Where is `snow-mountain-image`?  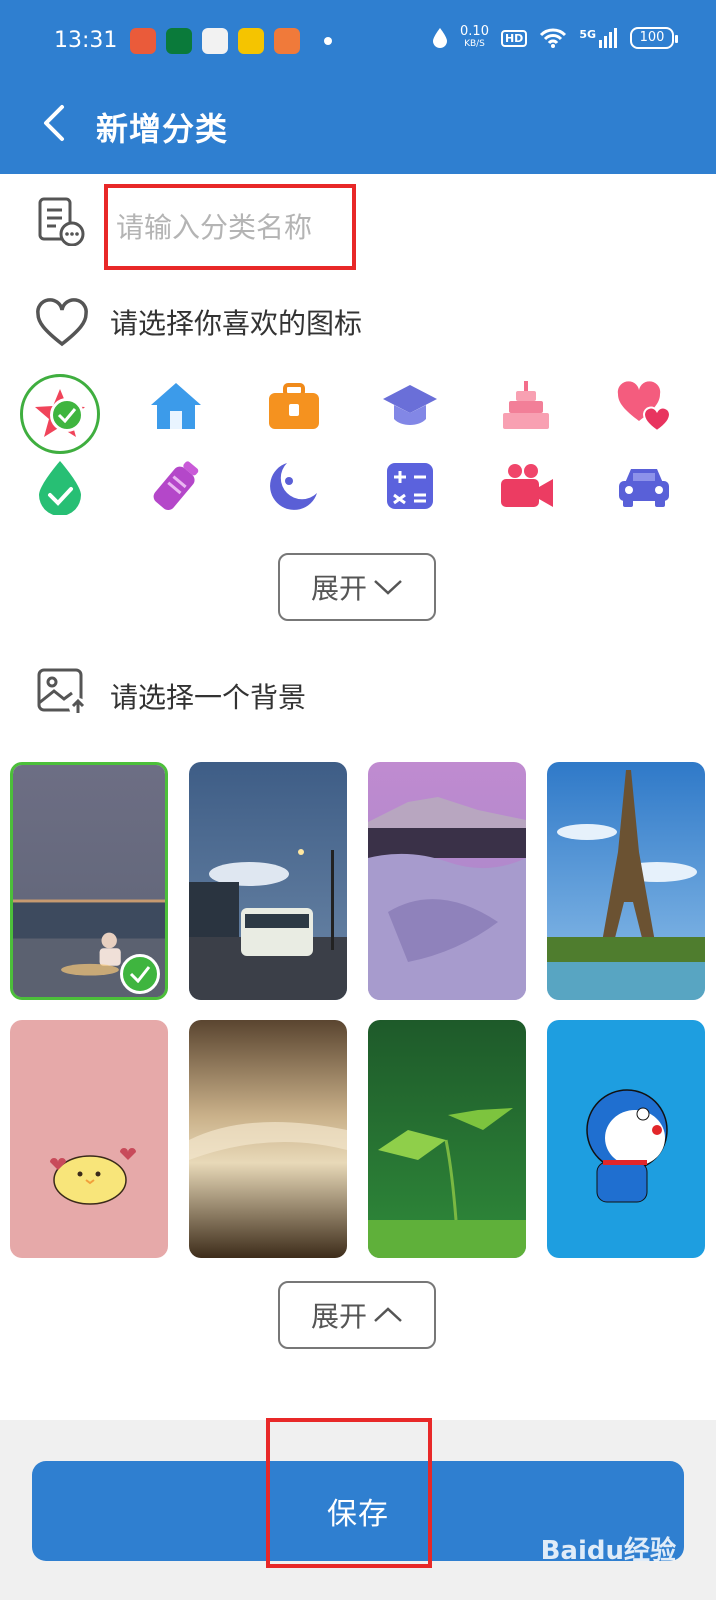 snow-mountain-image is located at coordinates (447, 881).